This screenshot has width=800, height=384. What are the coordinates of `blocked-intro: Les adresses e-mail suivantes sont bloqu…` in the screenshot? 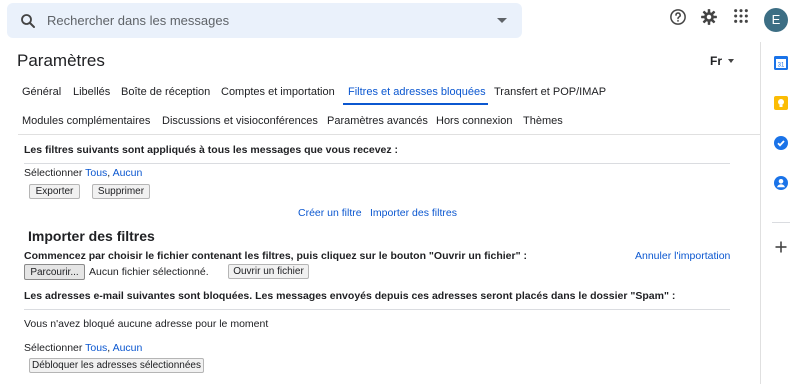 It's located at (350, 296).